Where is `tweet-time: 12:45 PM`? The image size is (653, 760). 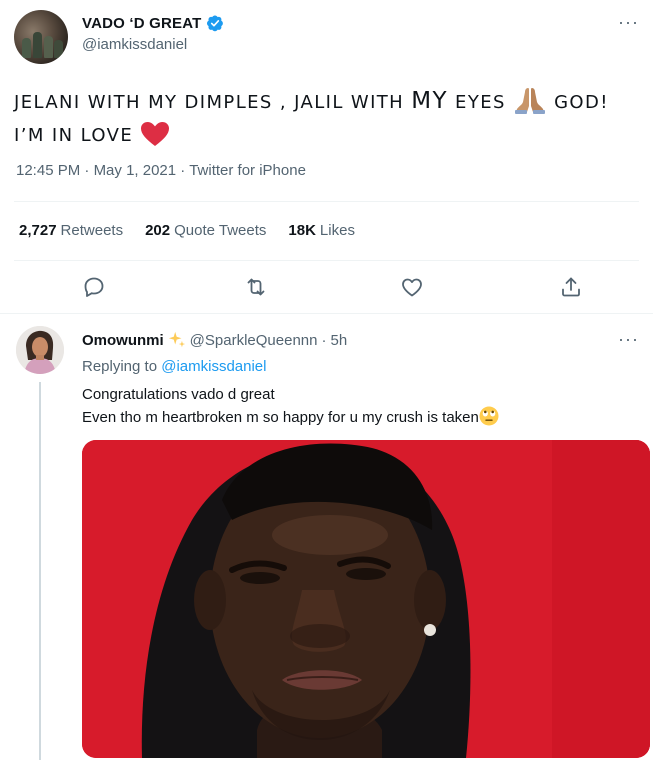
tweet-time: 12:45 PM is located at coordinates (48, 170).